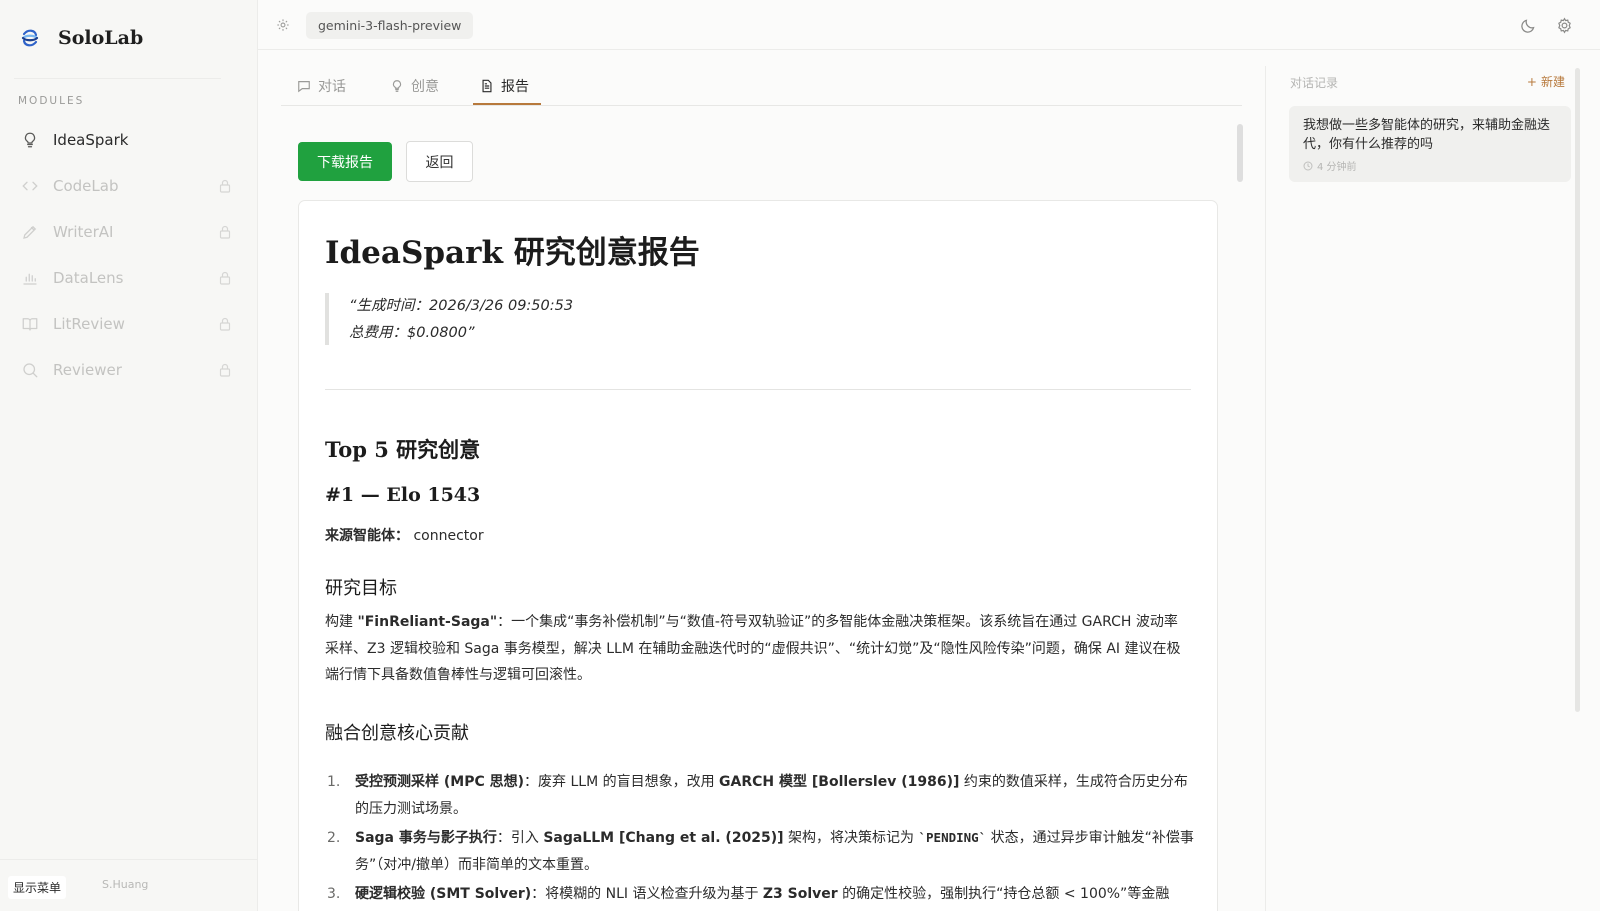 The image size is (1600, 911). What do you see at coordinates (117, 78) in the screenshot?
I see `sidebar-divider` at bounding box center [117, 78].